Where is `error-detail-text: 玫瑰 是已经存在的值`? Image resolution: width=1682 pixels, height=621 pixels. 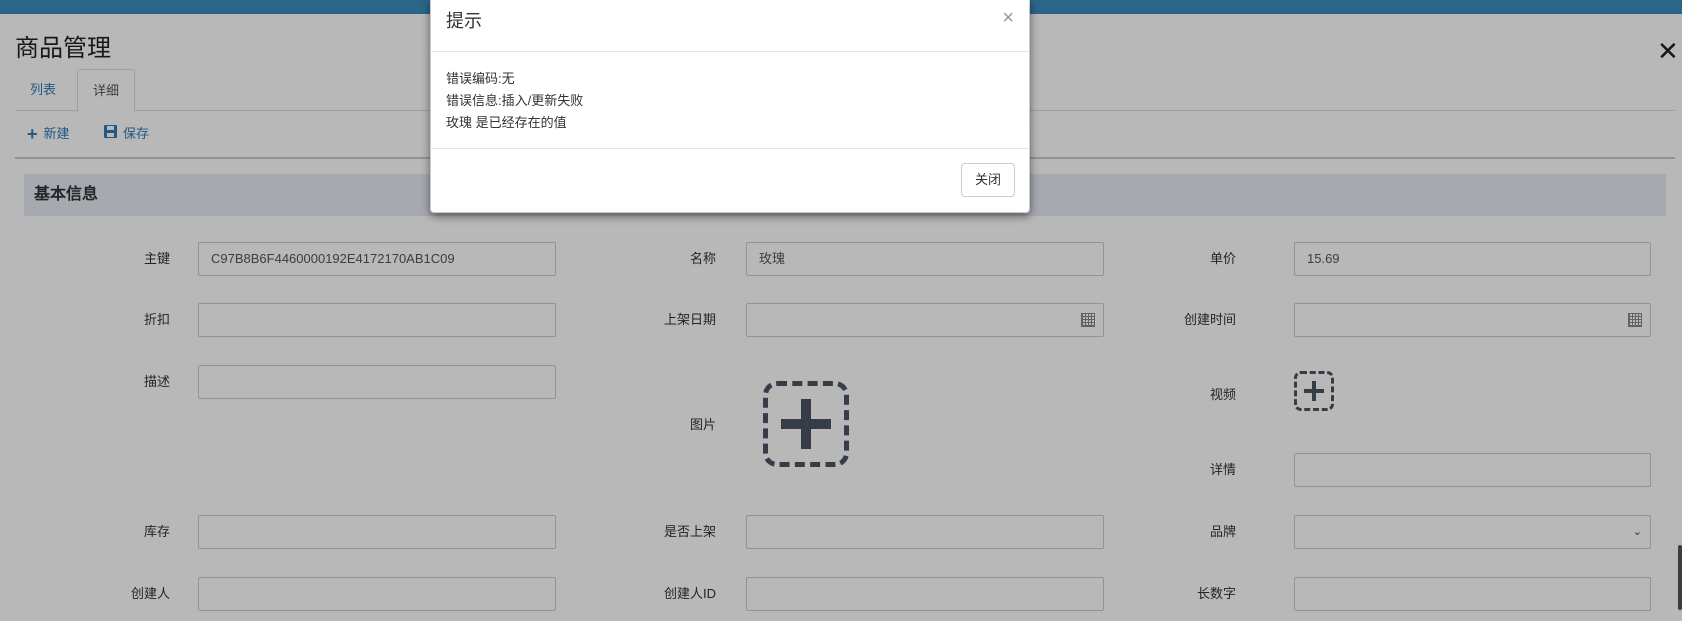
error-detail-text: 玫瑰 是已经存在的值 is located at coordinates (506, 122).